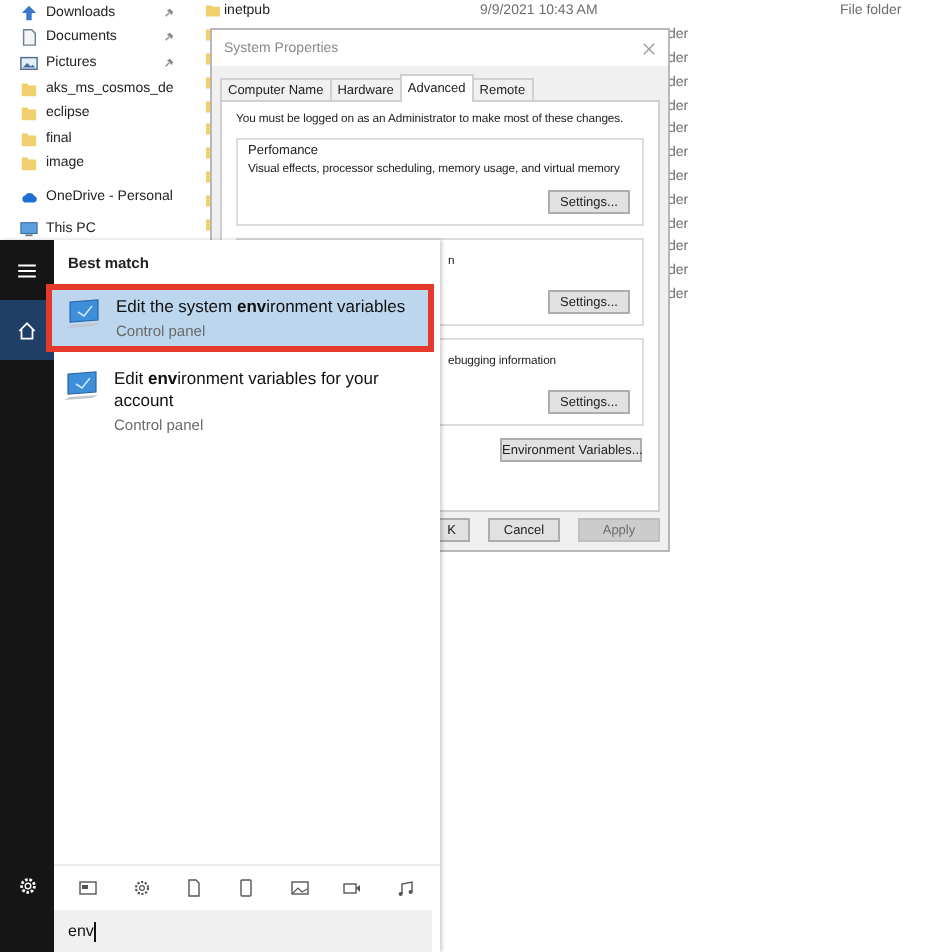 This screenshot has height=952, width=948. I want to click on gear-icon, so click(141, 888).